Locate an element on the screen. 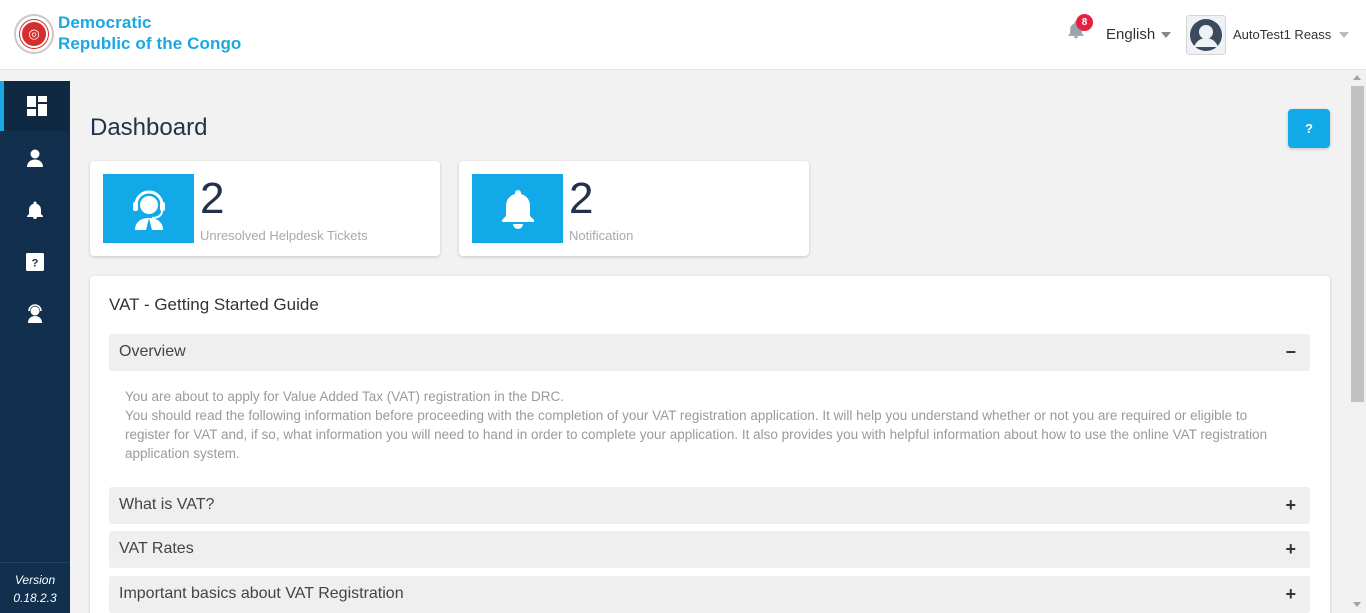 The height and width of the screenshot is (613, 1366). sidebar-nav: ? is located at coordinates (35, 347).